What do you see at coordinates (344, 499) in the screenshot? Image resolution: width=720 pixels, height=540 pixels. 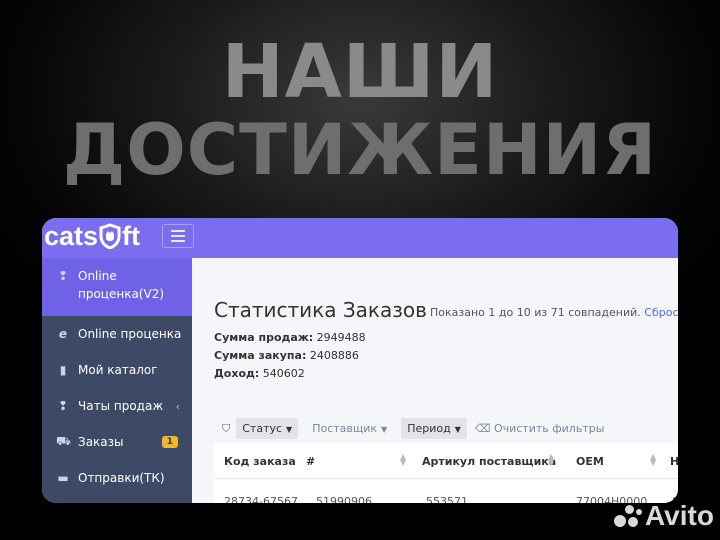 I see `table-cell: 51990906` at bounding box center [344, 499].